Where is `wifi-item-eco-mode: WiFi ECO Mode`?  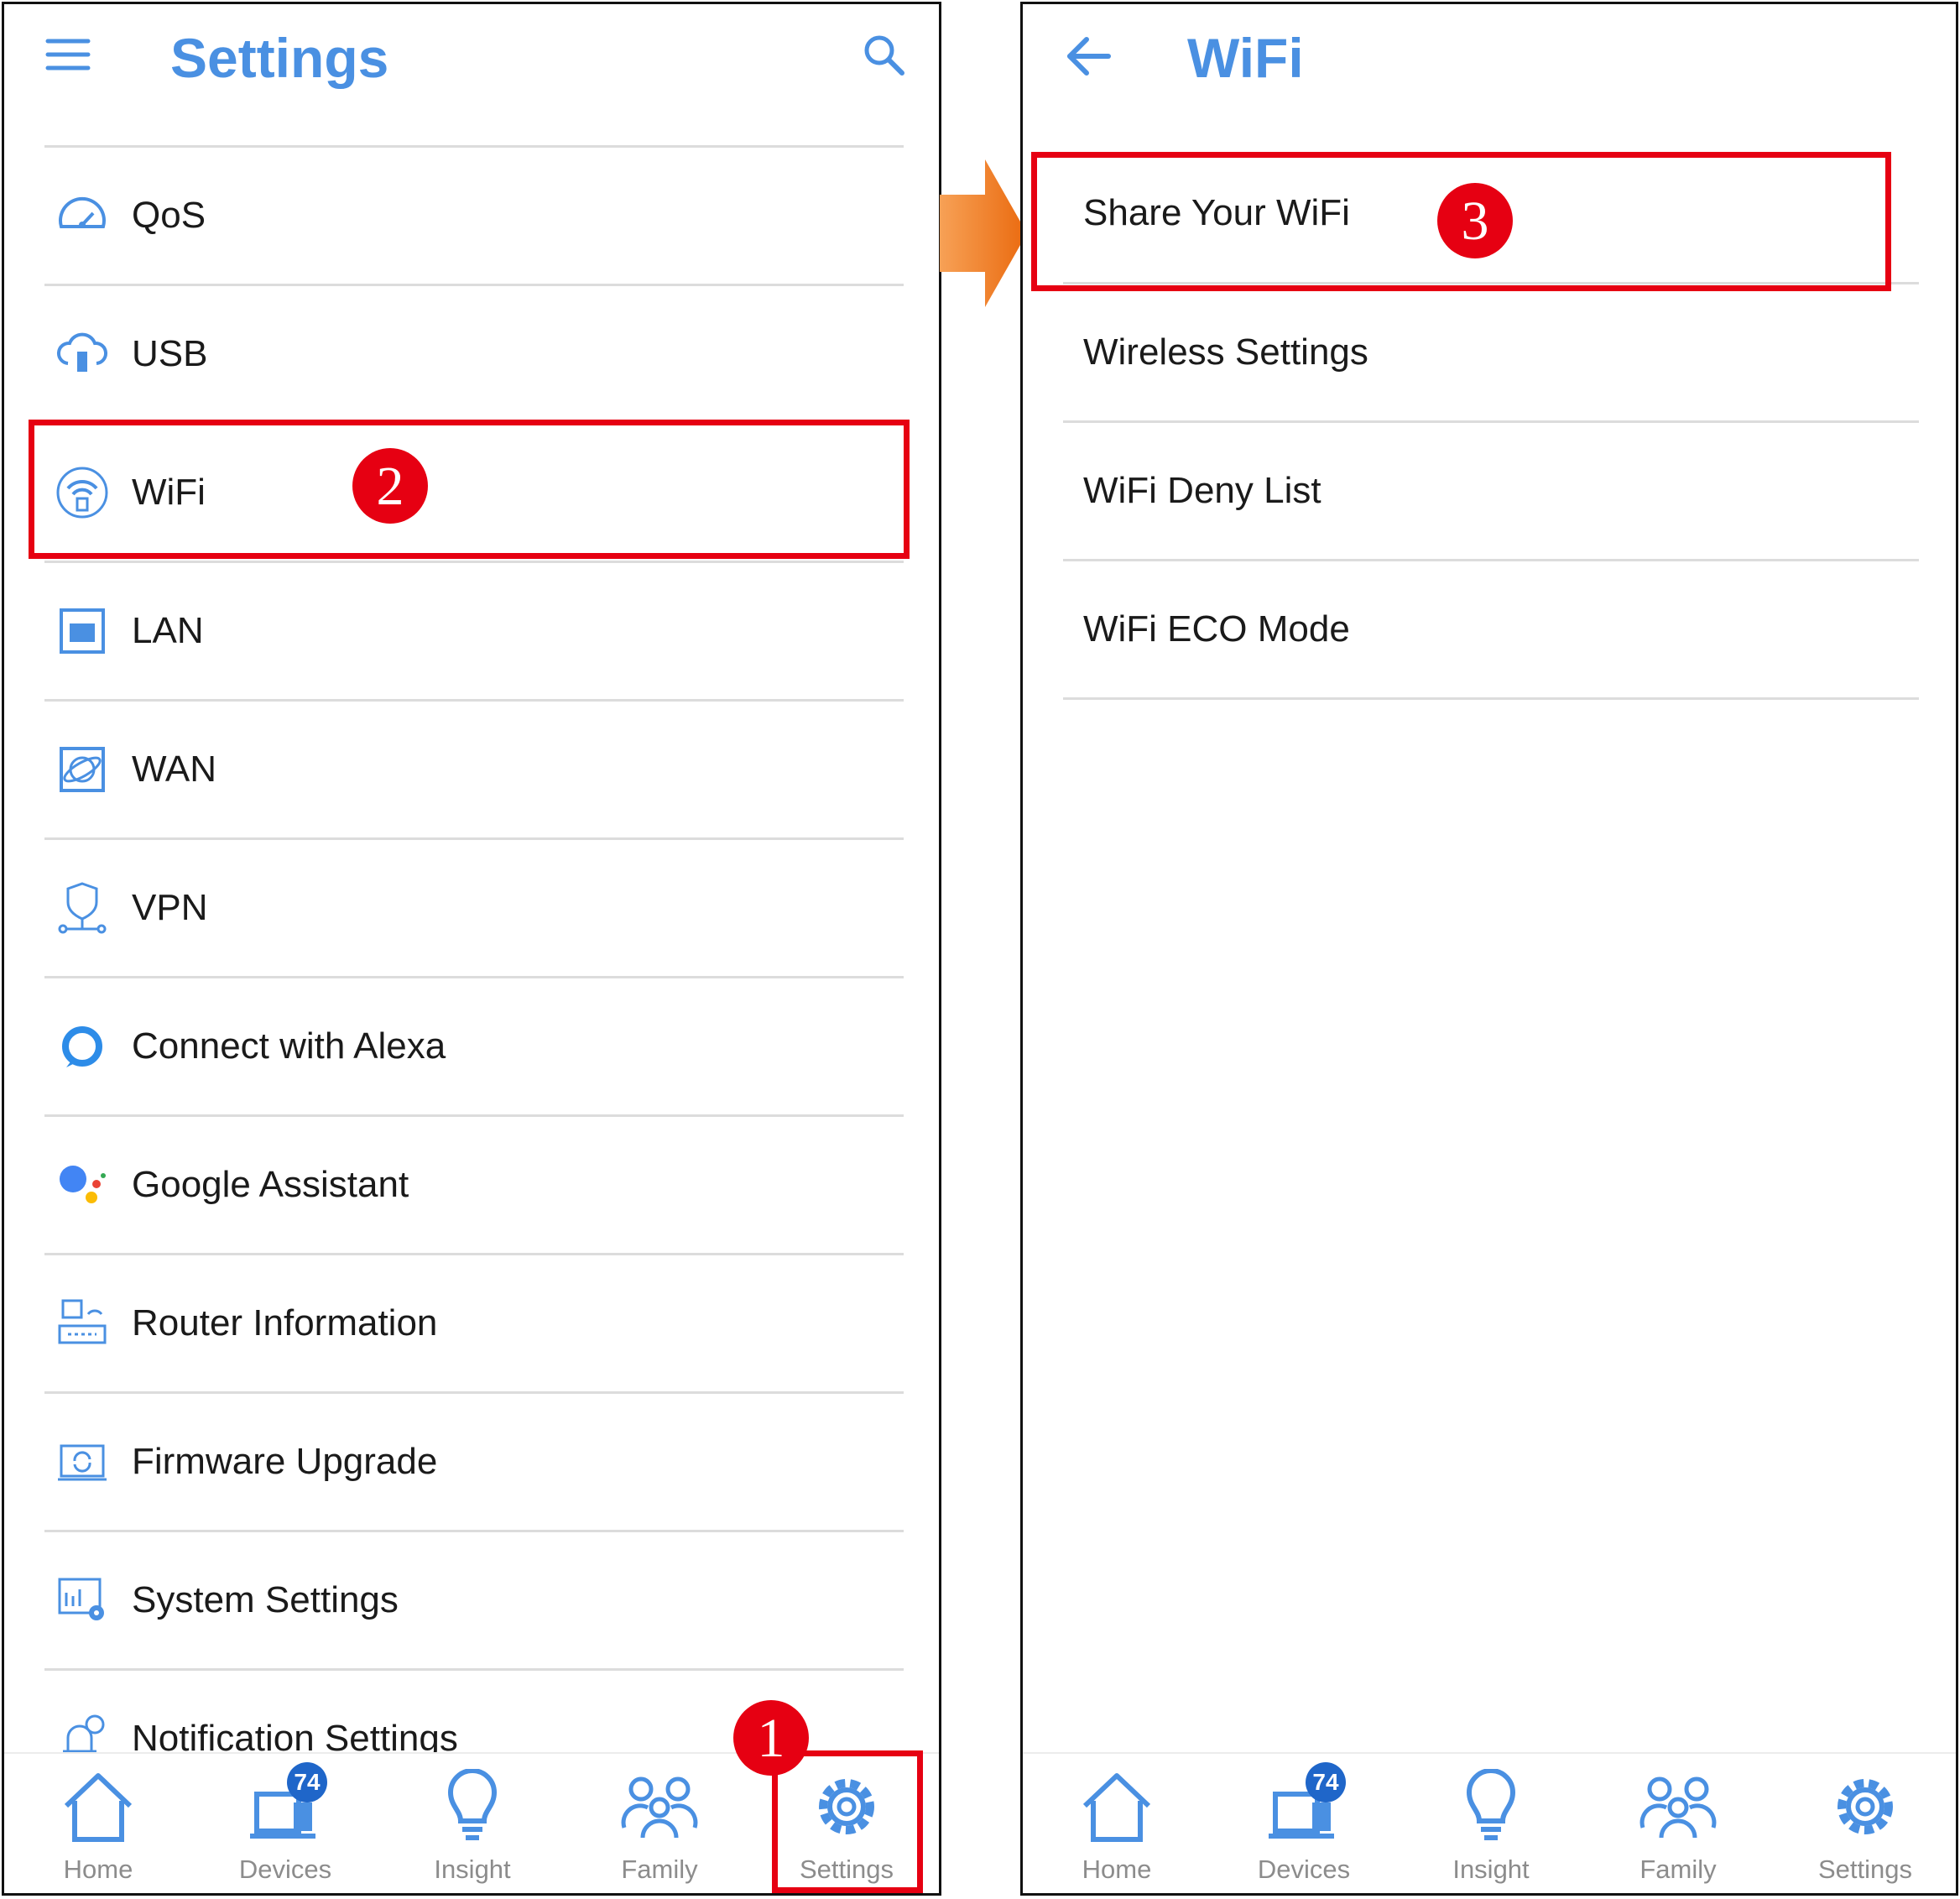
wifi-item-eco-mode: WiFi ECO Mode is located at coordinates (1491, 631).